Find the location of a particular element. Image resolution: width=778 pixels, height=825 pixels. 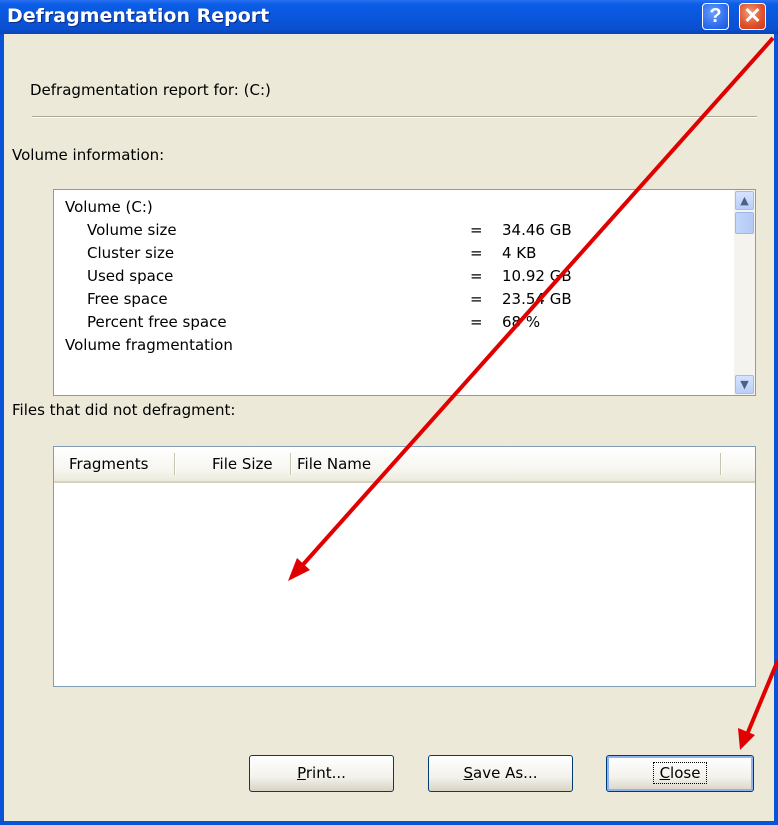

volume-info-row: Used space = 10.92 GB is located at coordinates (389, 279).